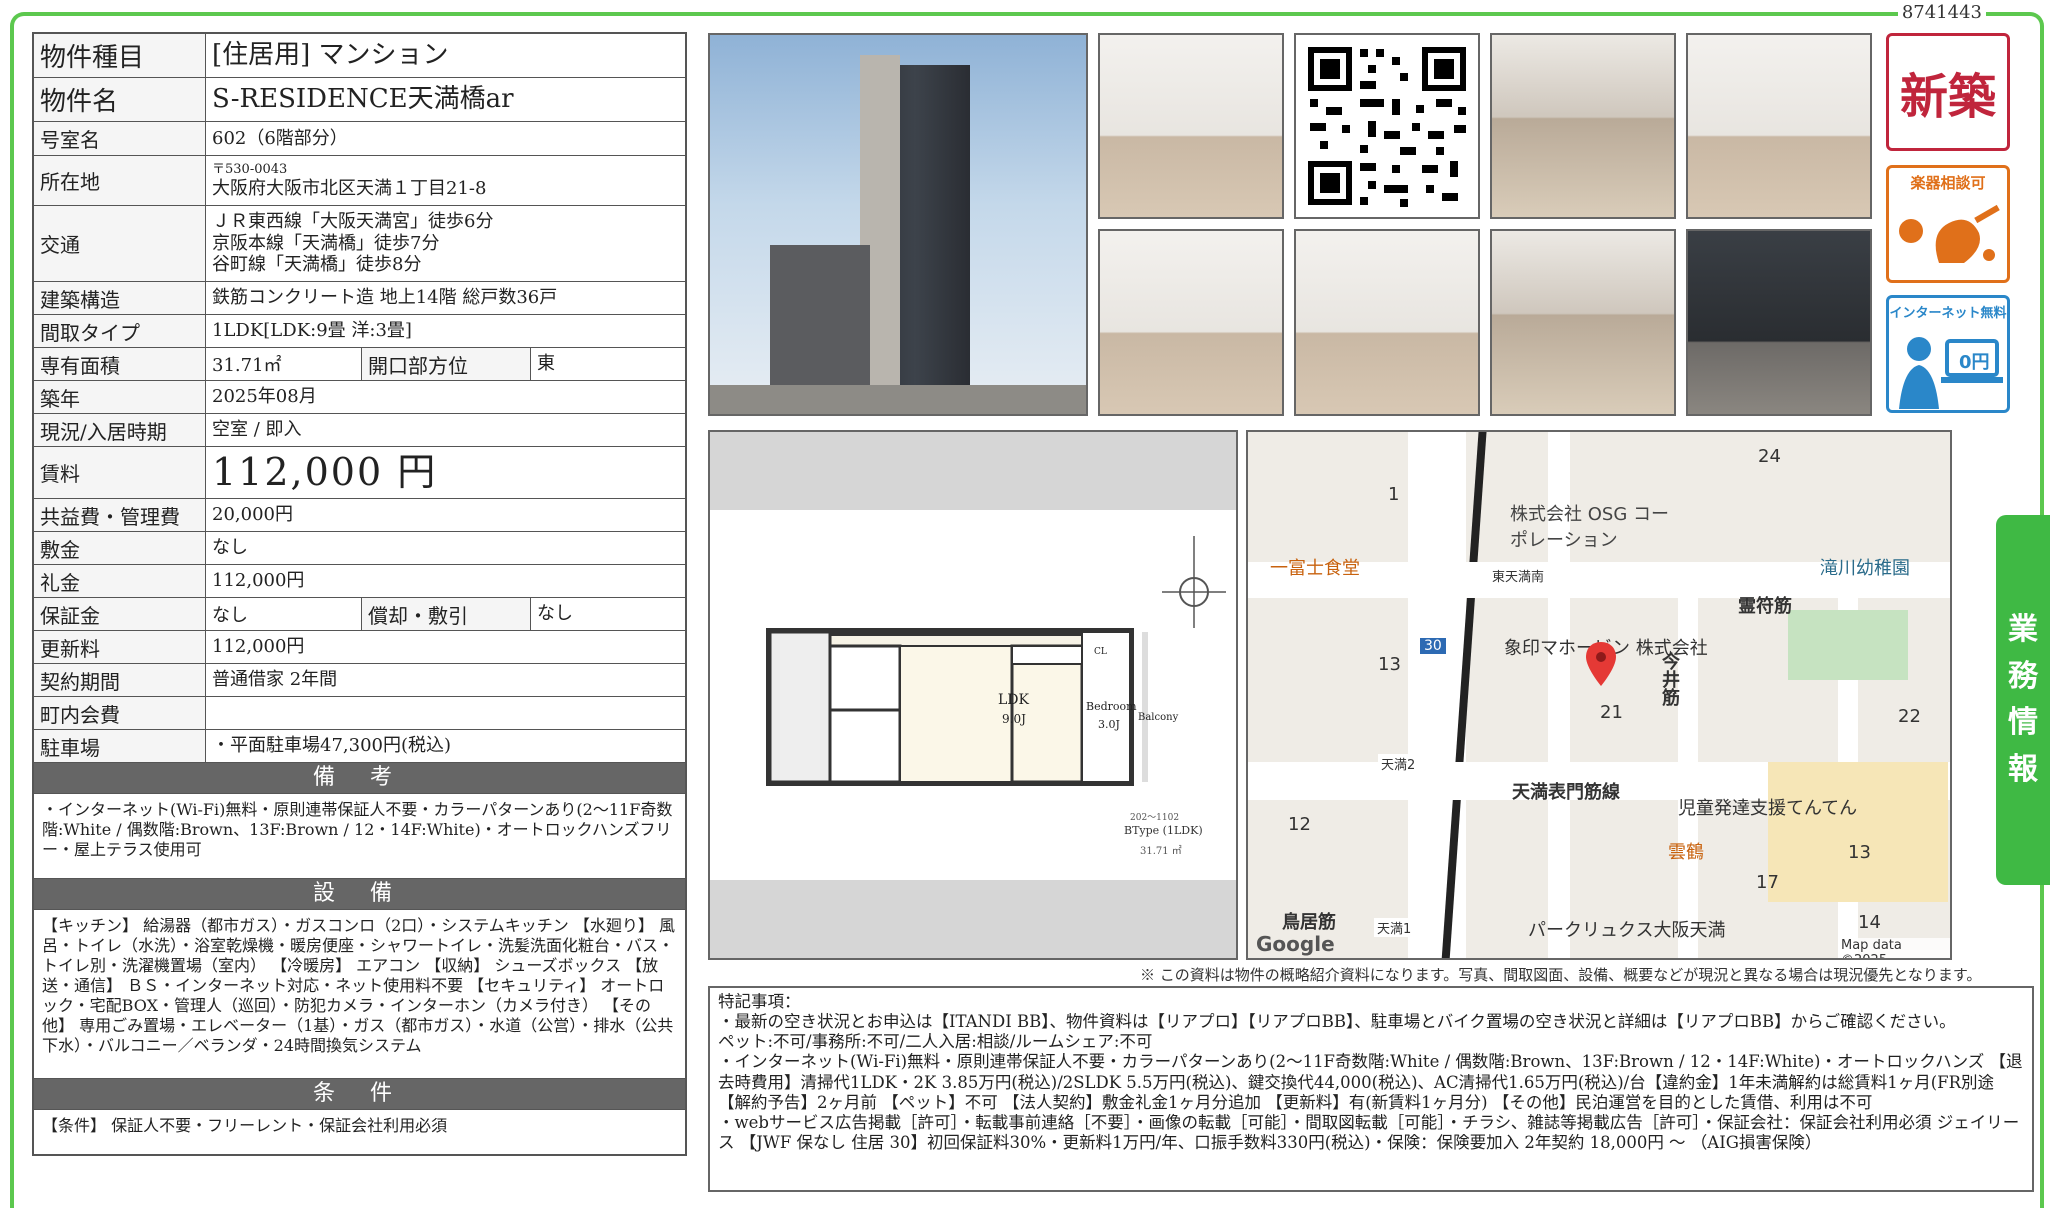 This screenshot has height=1214, width=2056. What do you see at coordinates (1398, 763) in the screenshot?
I see `map-intersection-tenma2: 天満2` at bounding box center [1398, 763].